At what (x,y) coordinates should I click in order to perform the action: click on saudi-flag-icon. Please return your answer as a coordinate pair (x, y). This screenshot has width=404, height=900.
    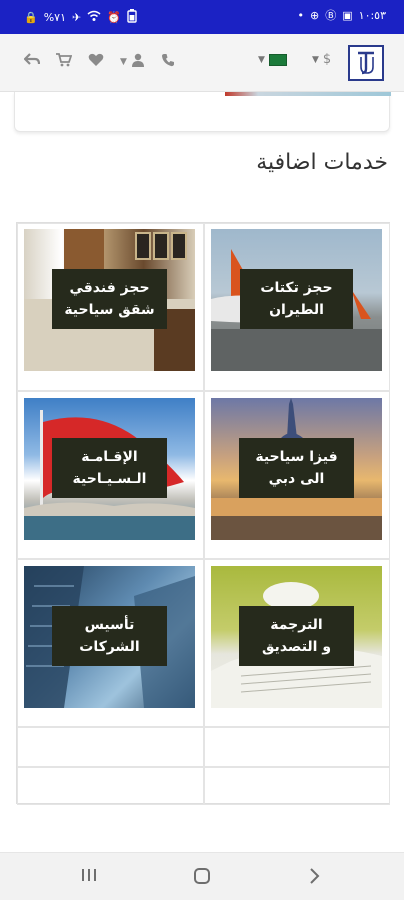
    Looking at the image, I should click on (277, 60).